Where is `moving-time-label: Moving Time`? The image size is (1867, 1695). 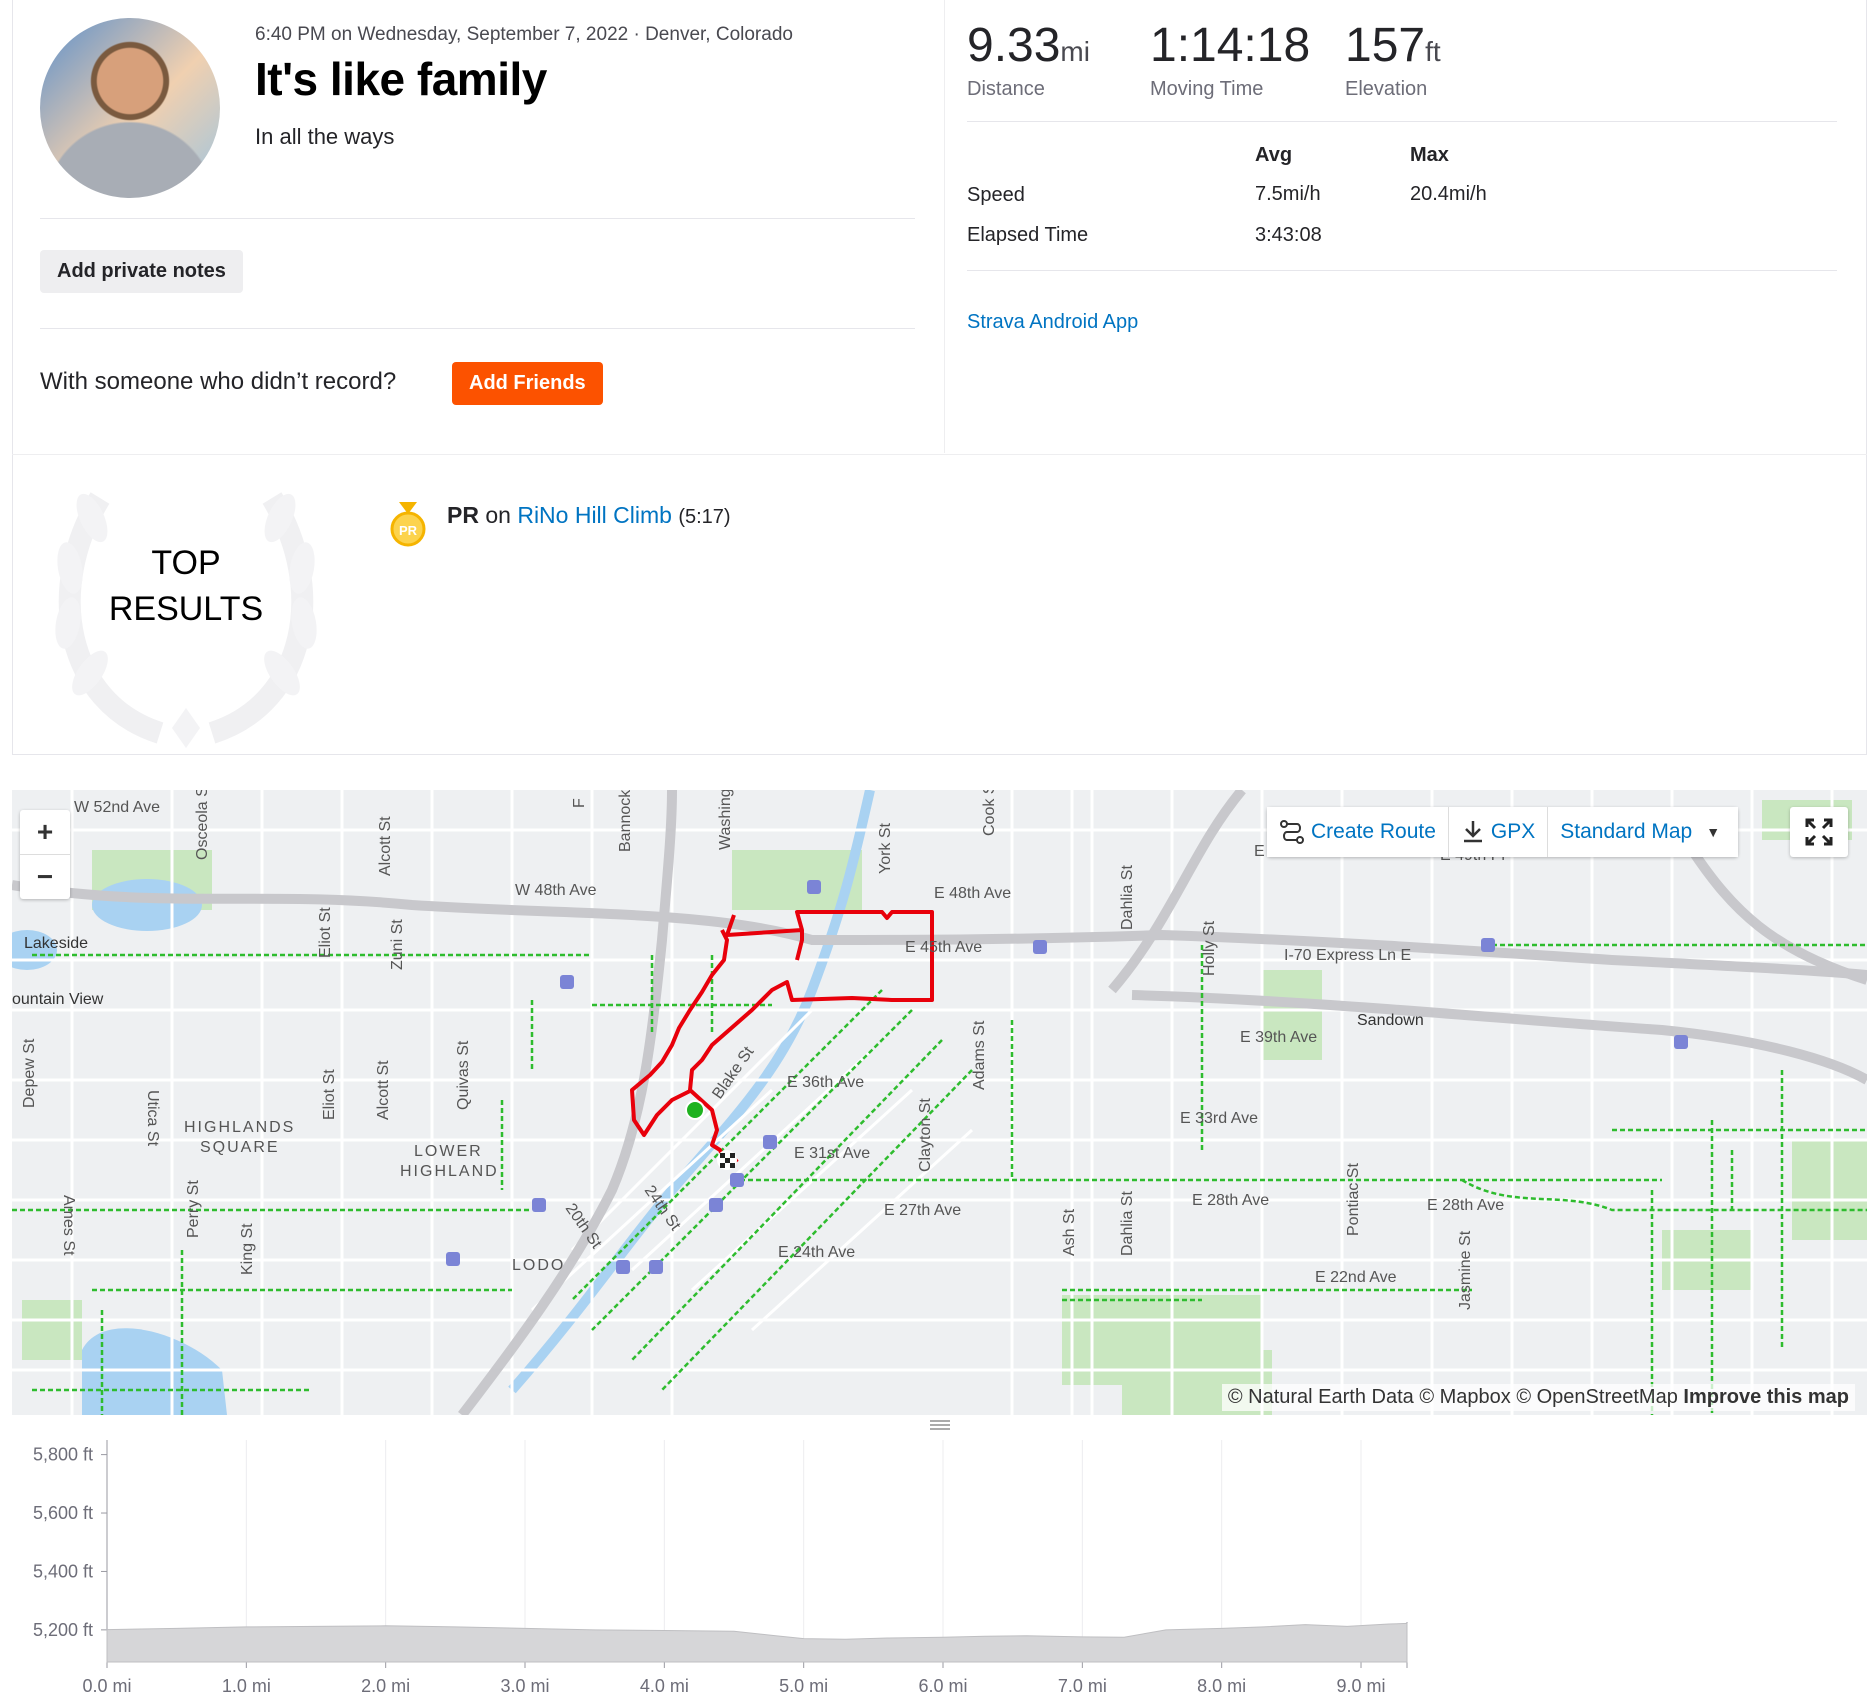
moving-time-label: Moving Time is located at coordinates (1207, 89).